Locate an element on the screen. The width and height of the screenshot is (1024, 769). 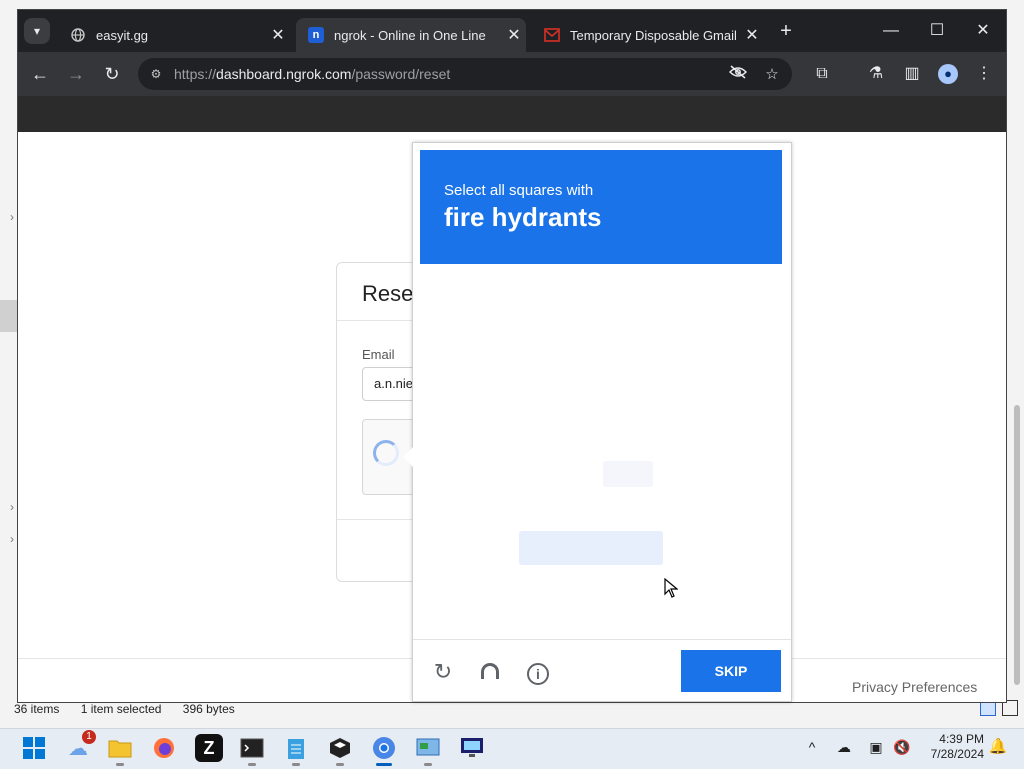
firefox-app is located at coordinates (164, 748).